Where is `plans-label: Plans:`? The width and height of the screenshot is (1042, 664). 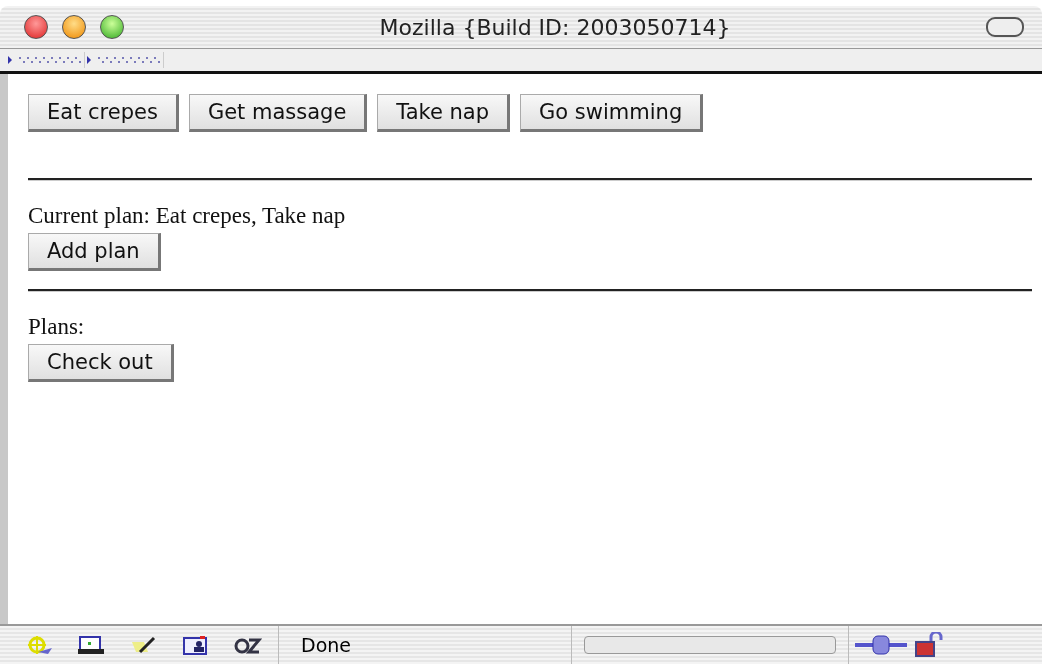 plans-label: Plans: is located at coordinates (56, 327).